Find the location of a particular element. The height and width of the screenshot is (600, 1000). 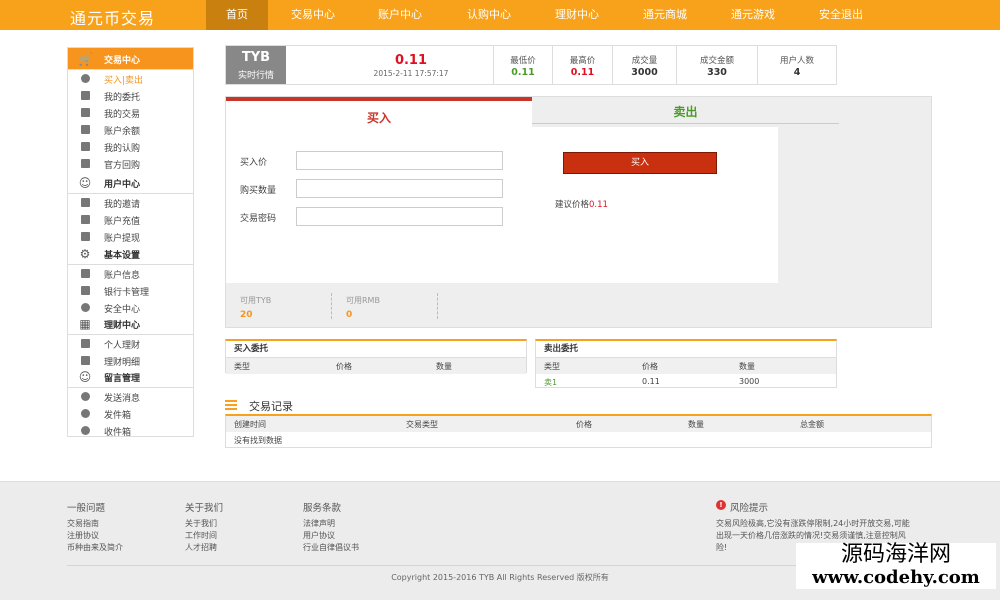

stat-label: 成交量 is located at coordinates (644, 61).